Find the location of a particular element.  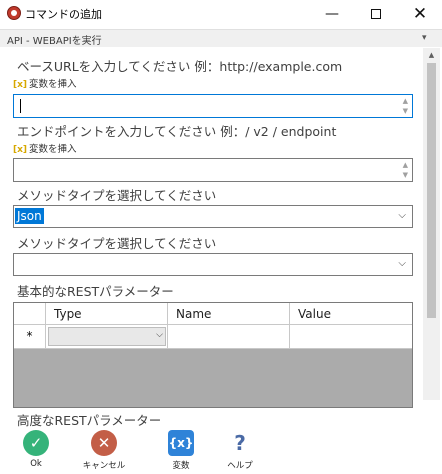

endpoint-insert-variable-link: [x] 変数を挿入 is located at coordinates (45, 148).